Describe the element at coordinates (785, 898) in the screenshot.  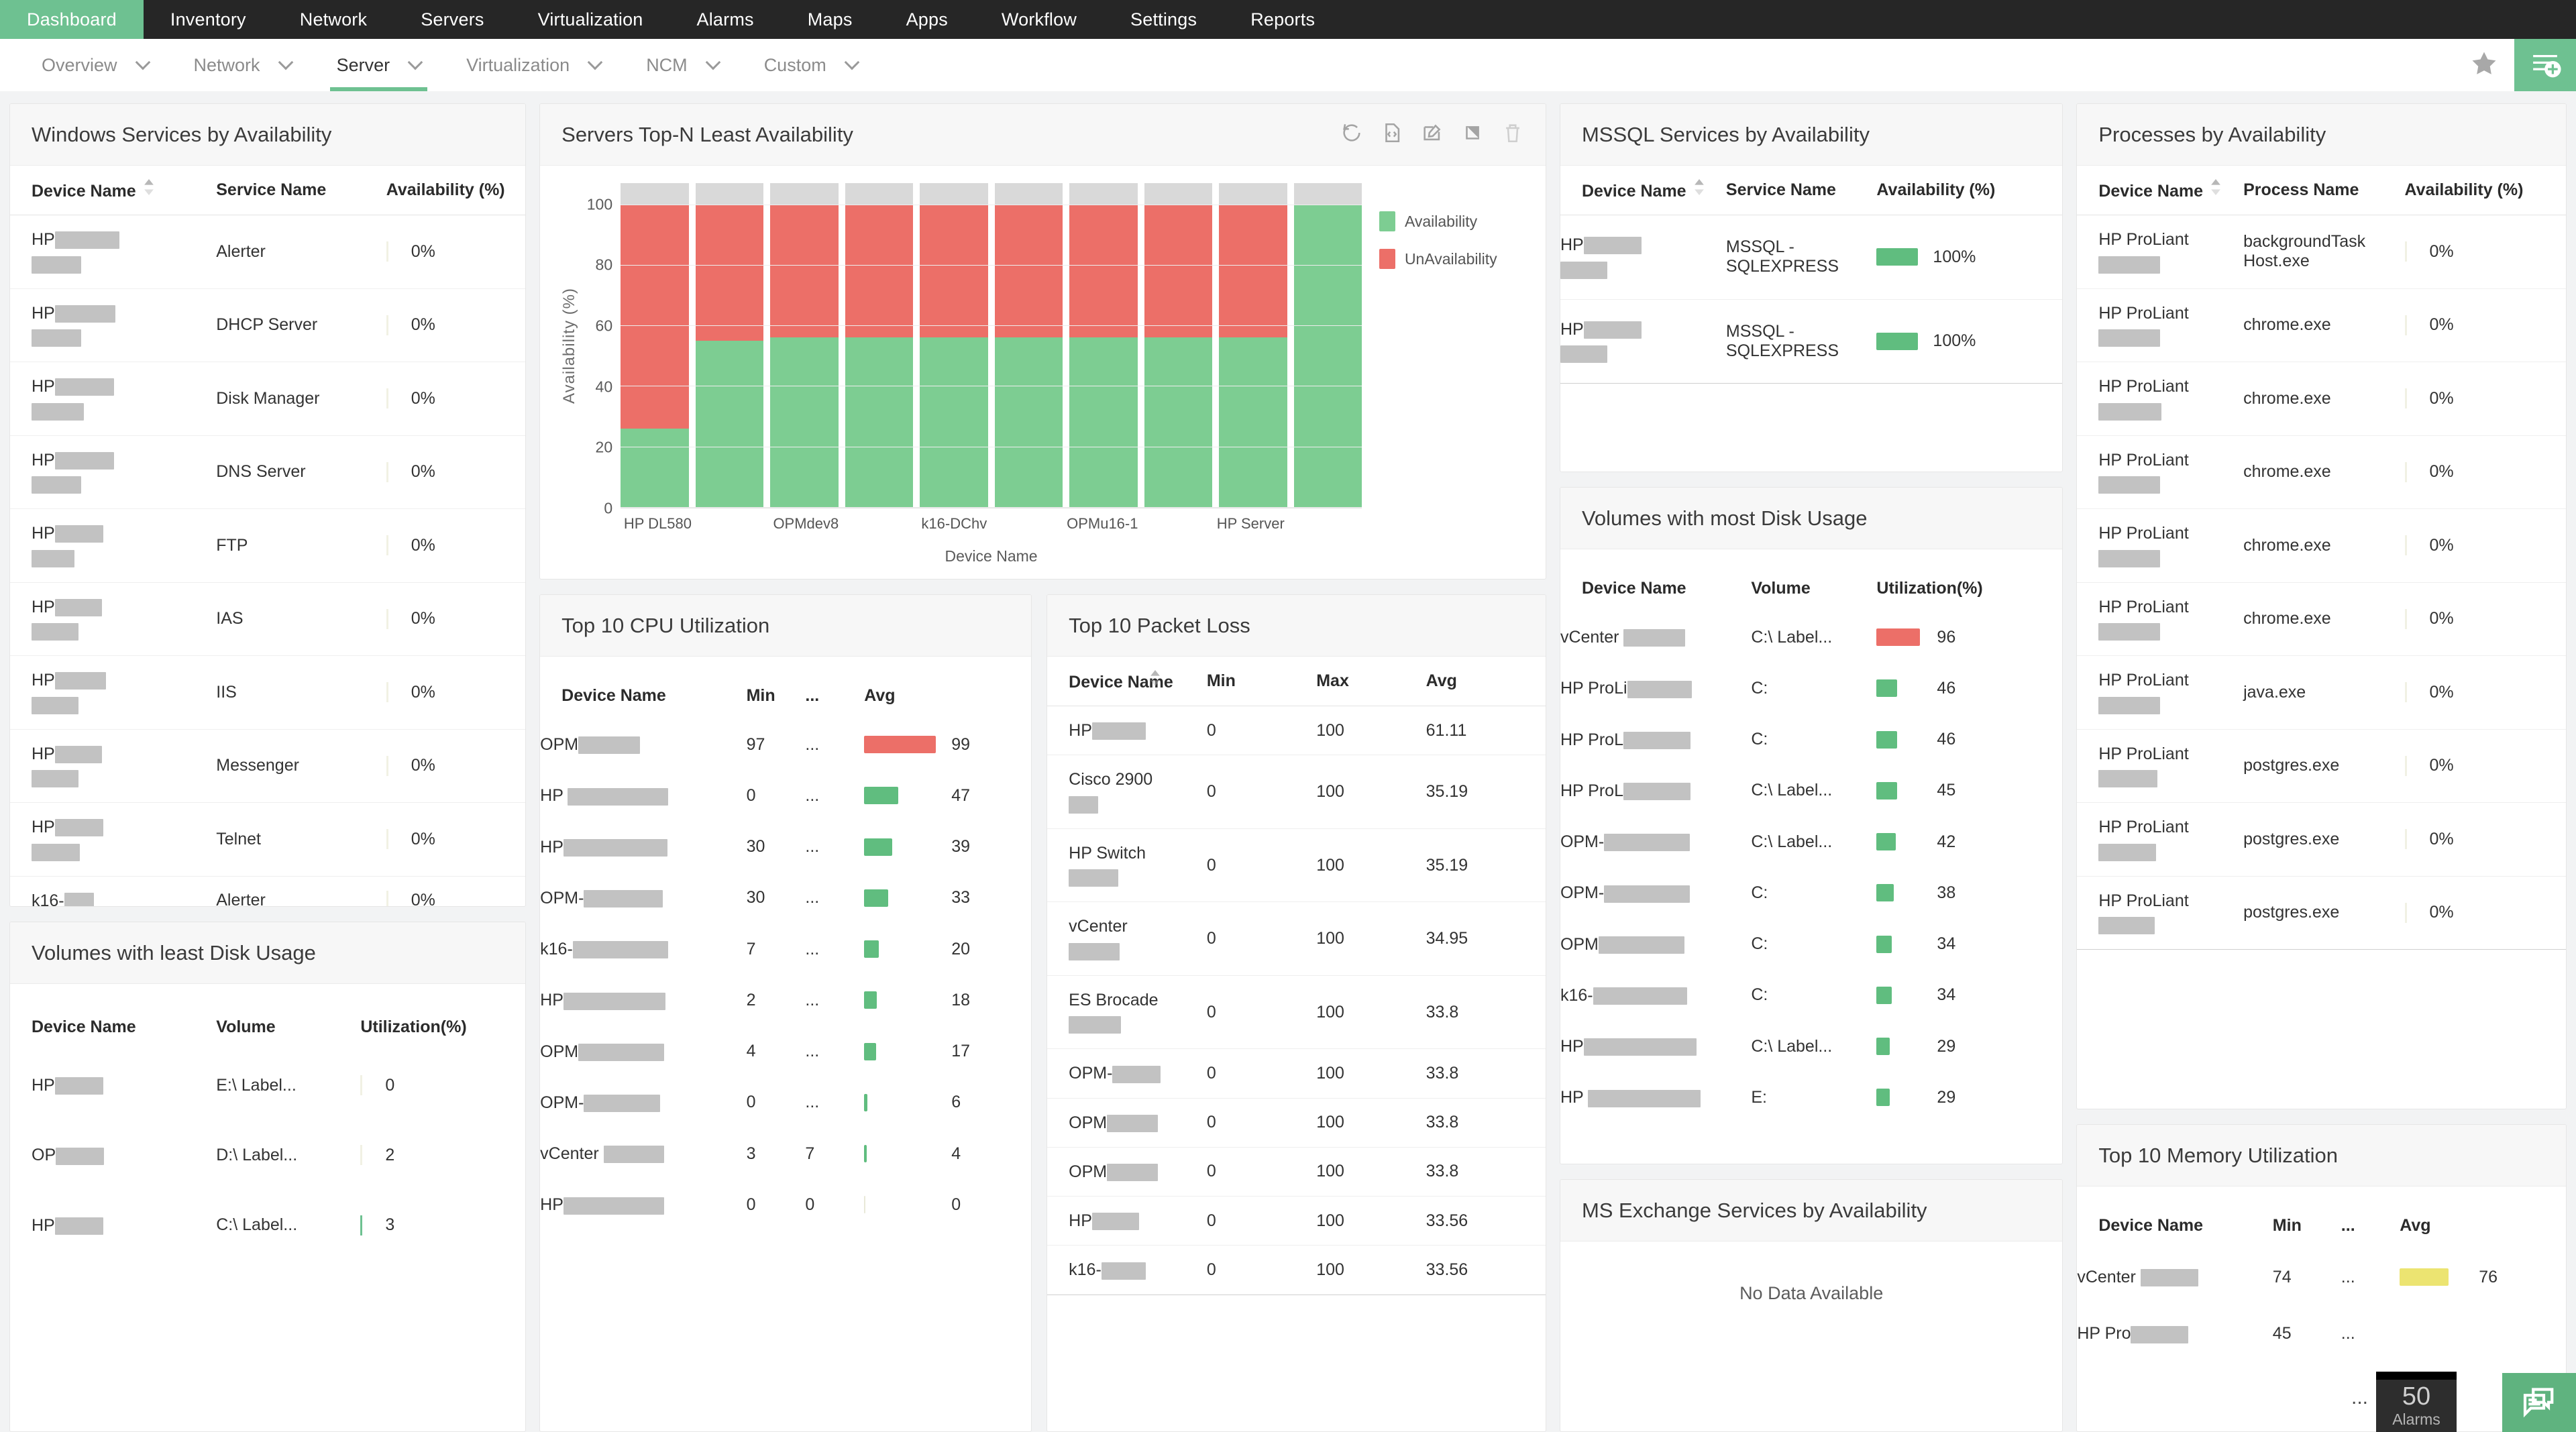
I see `table-row: OPM- 30... 33` at that location.